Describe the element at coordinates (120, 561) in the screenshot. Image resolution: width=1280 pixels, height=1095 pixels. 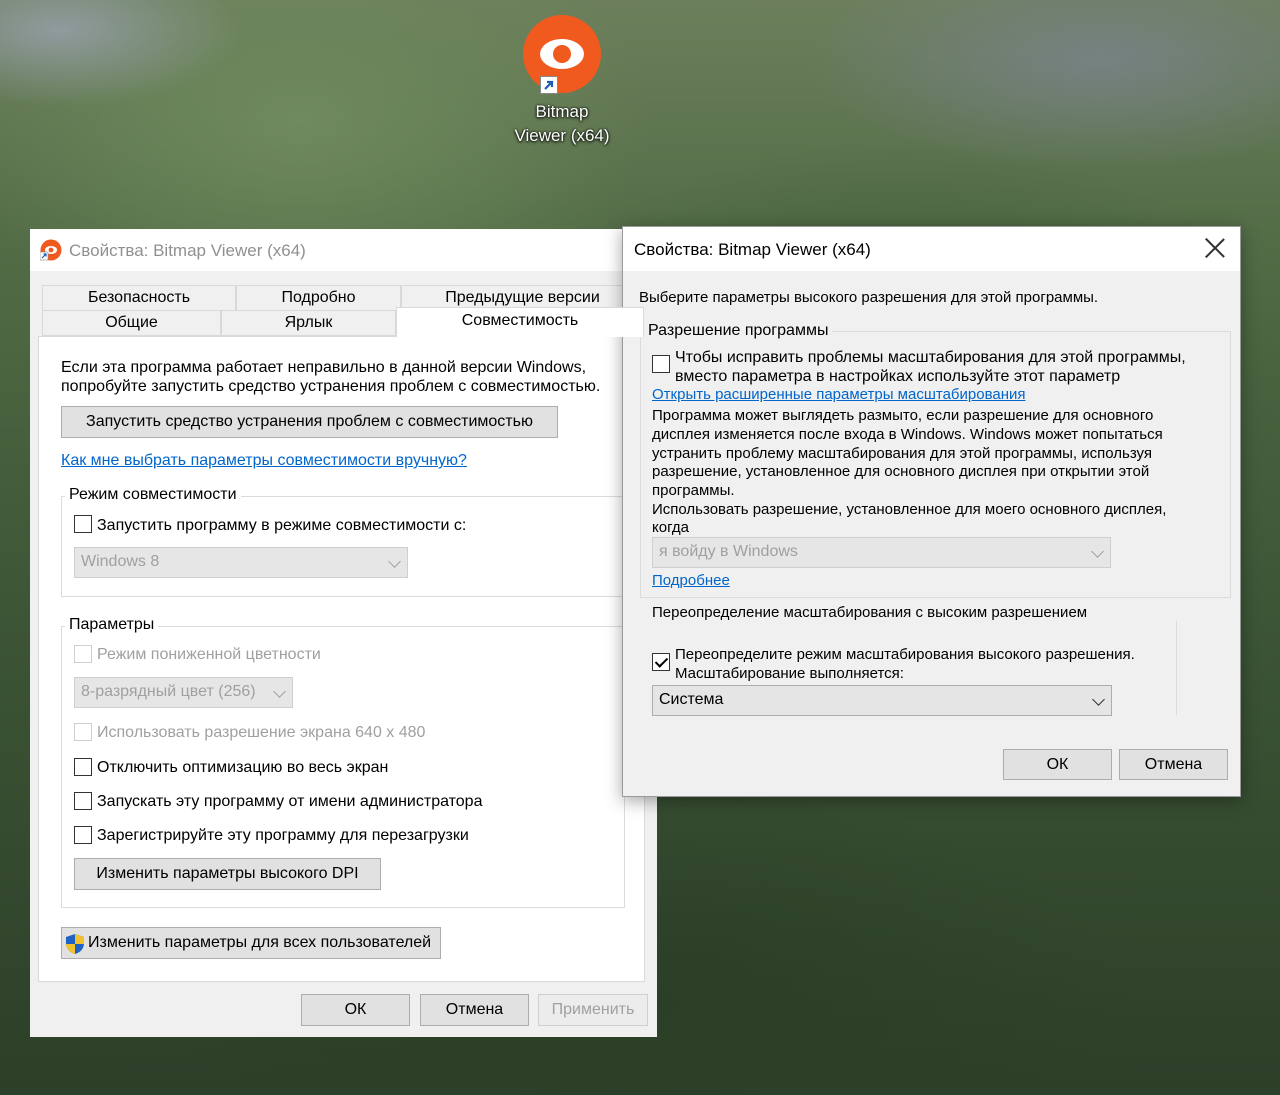
I see `compat-os-value: Windows 8` at that location.